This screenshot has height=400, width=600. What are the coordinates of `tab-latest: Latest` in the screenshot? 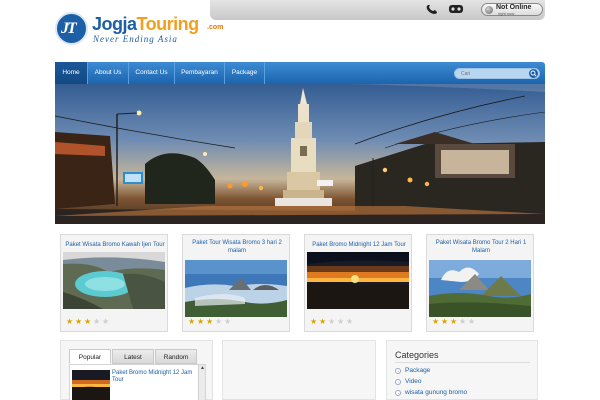 It's located at (133, 356).